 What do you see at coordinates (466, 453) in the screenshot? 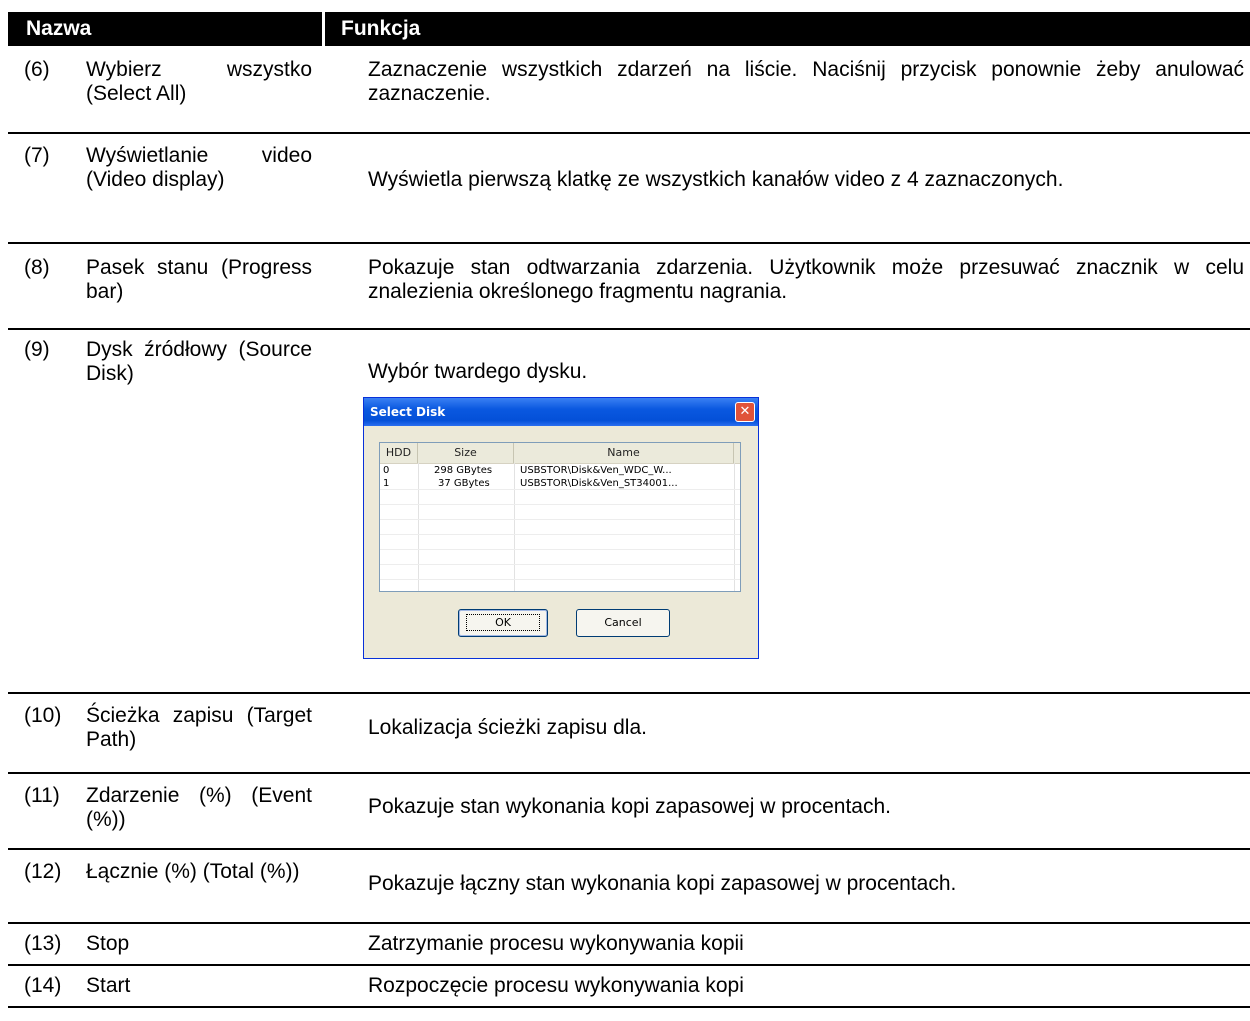
I see `column-header-size: Size` at bounding box center [466, 453].